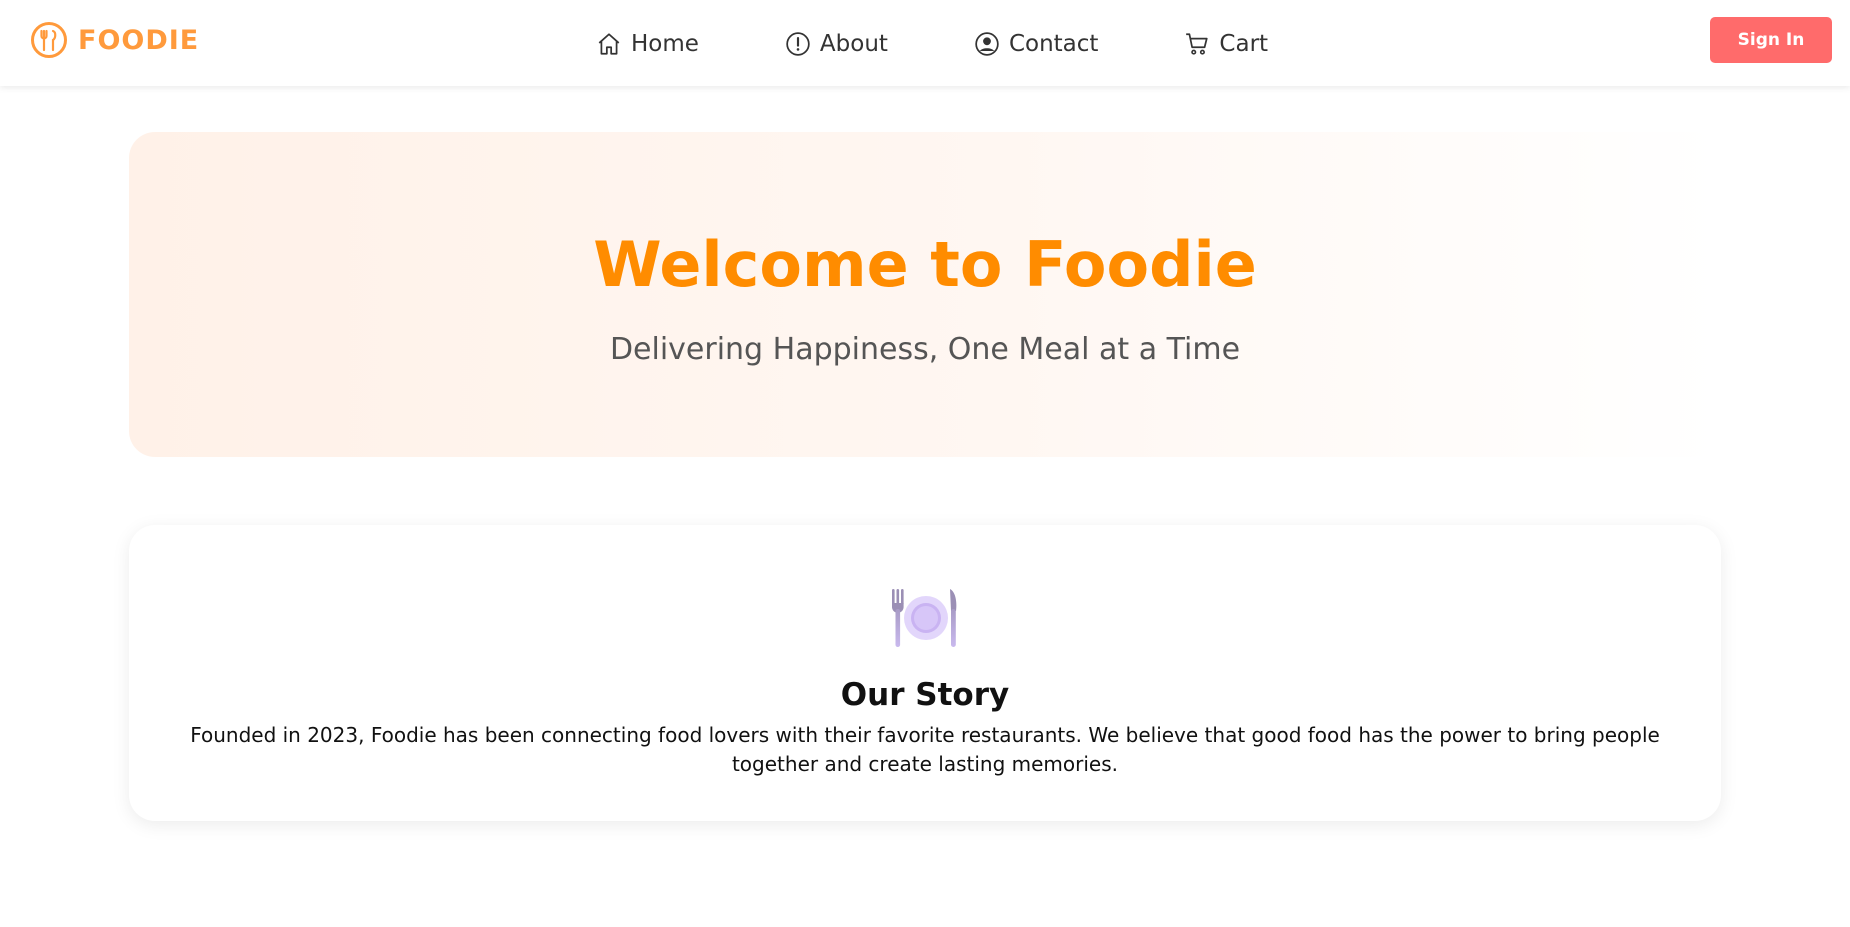 This screenshot has width=1850, height=927. What do you see at coordinates (665, 44) in the screenshot?
I see `nav-home-label: Home` at bounding box center [665, 44].